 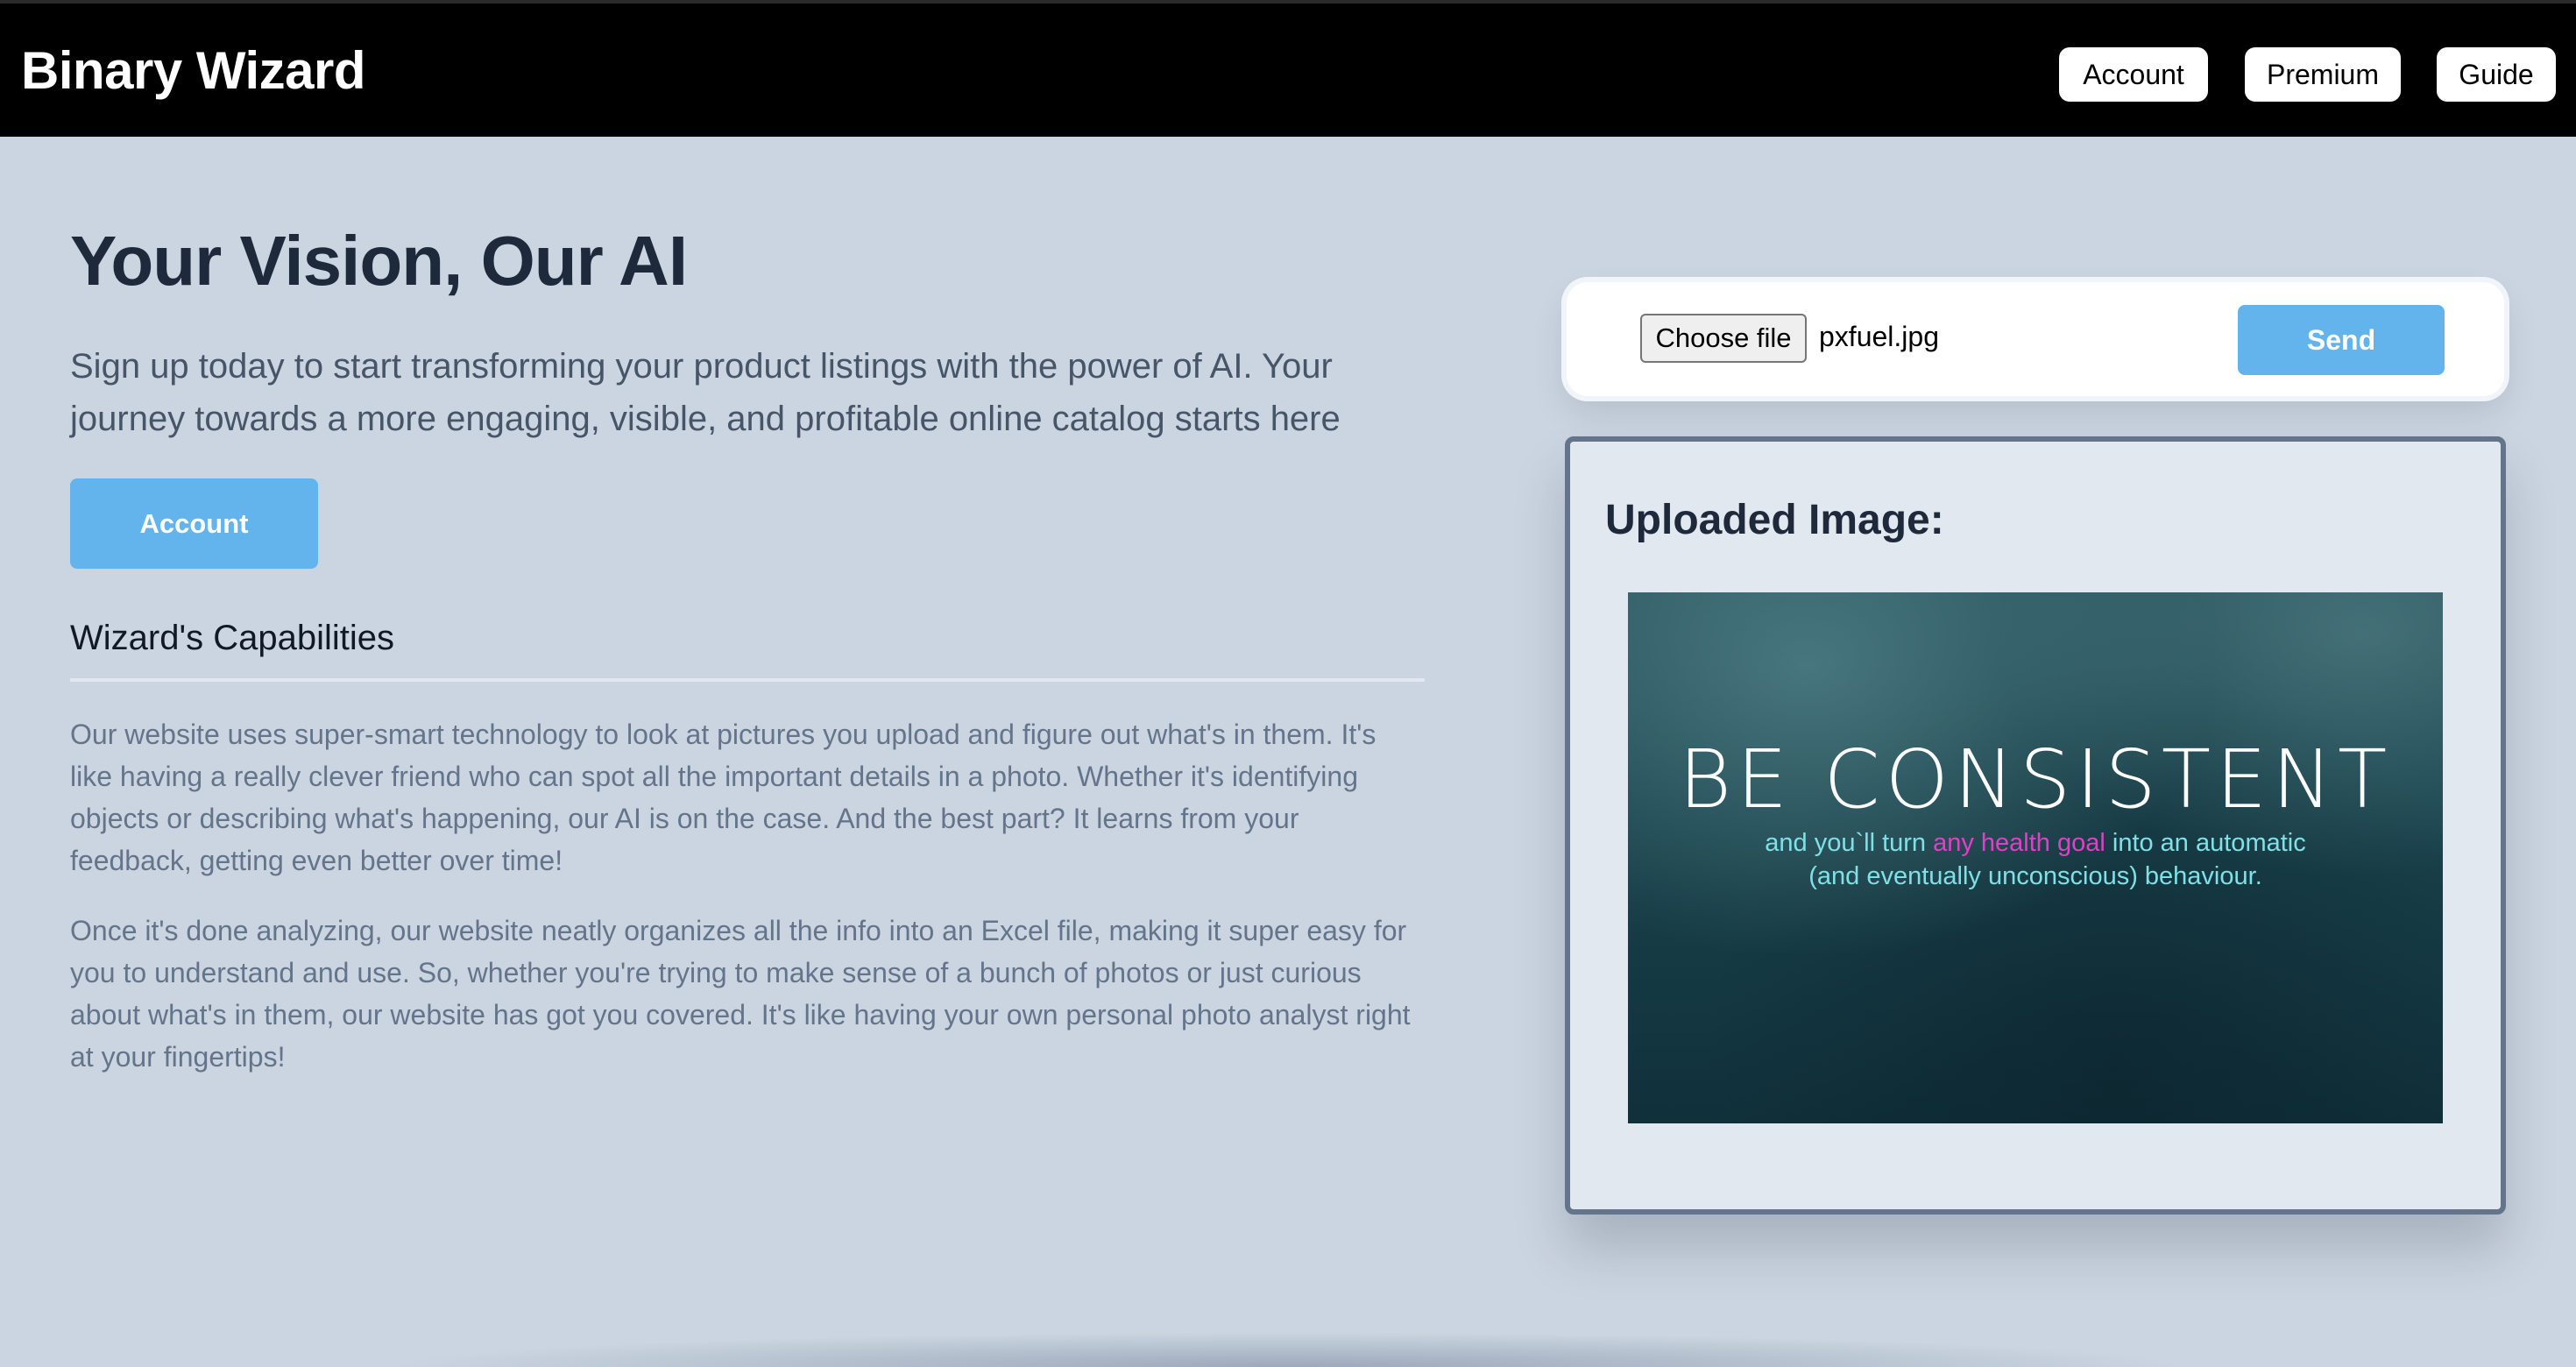 I want to click on top-navbar: Binary Wizard Account Premium Guide, so click(x=1288, y=68).